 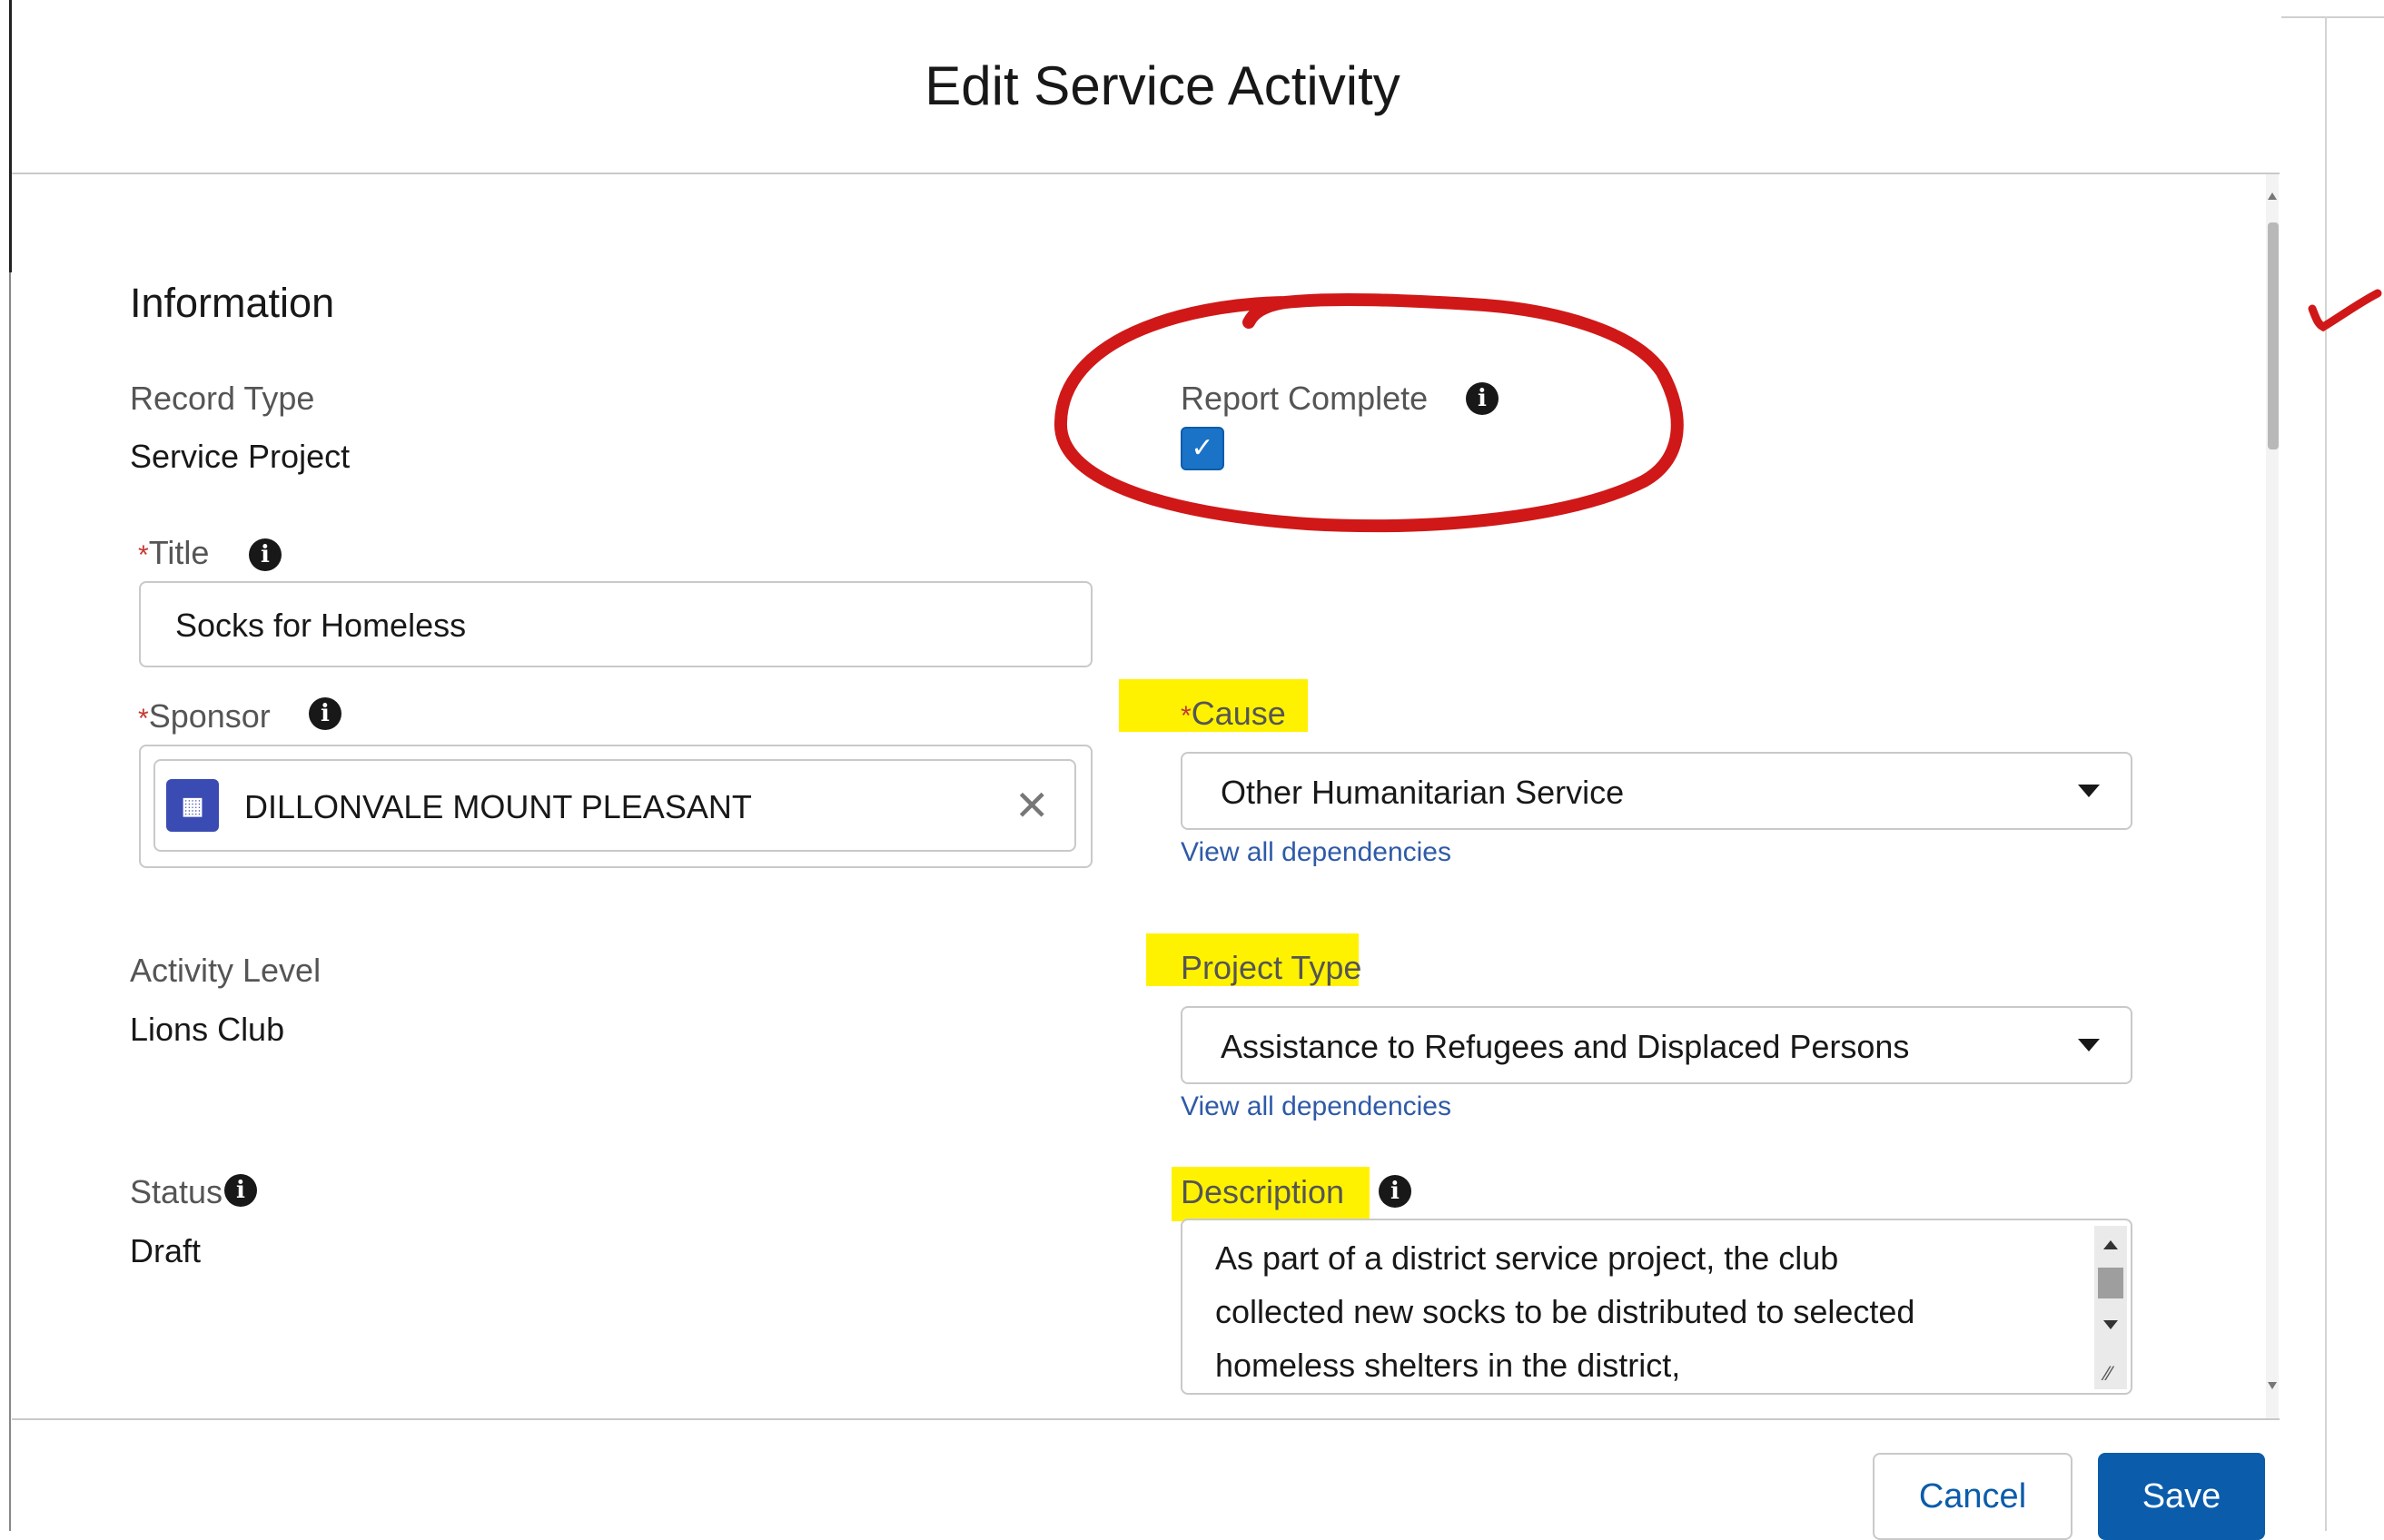 What do you see at coordinates (2332, 17) in the screenshot?
I see `right-frame-top` at bounding box center [2332, 17].